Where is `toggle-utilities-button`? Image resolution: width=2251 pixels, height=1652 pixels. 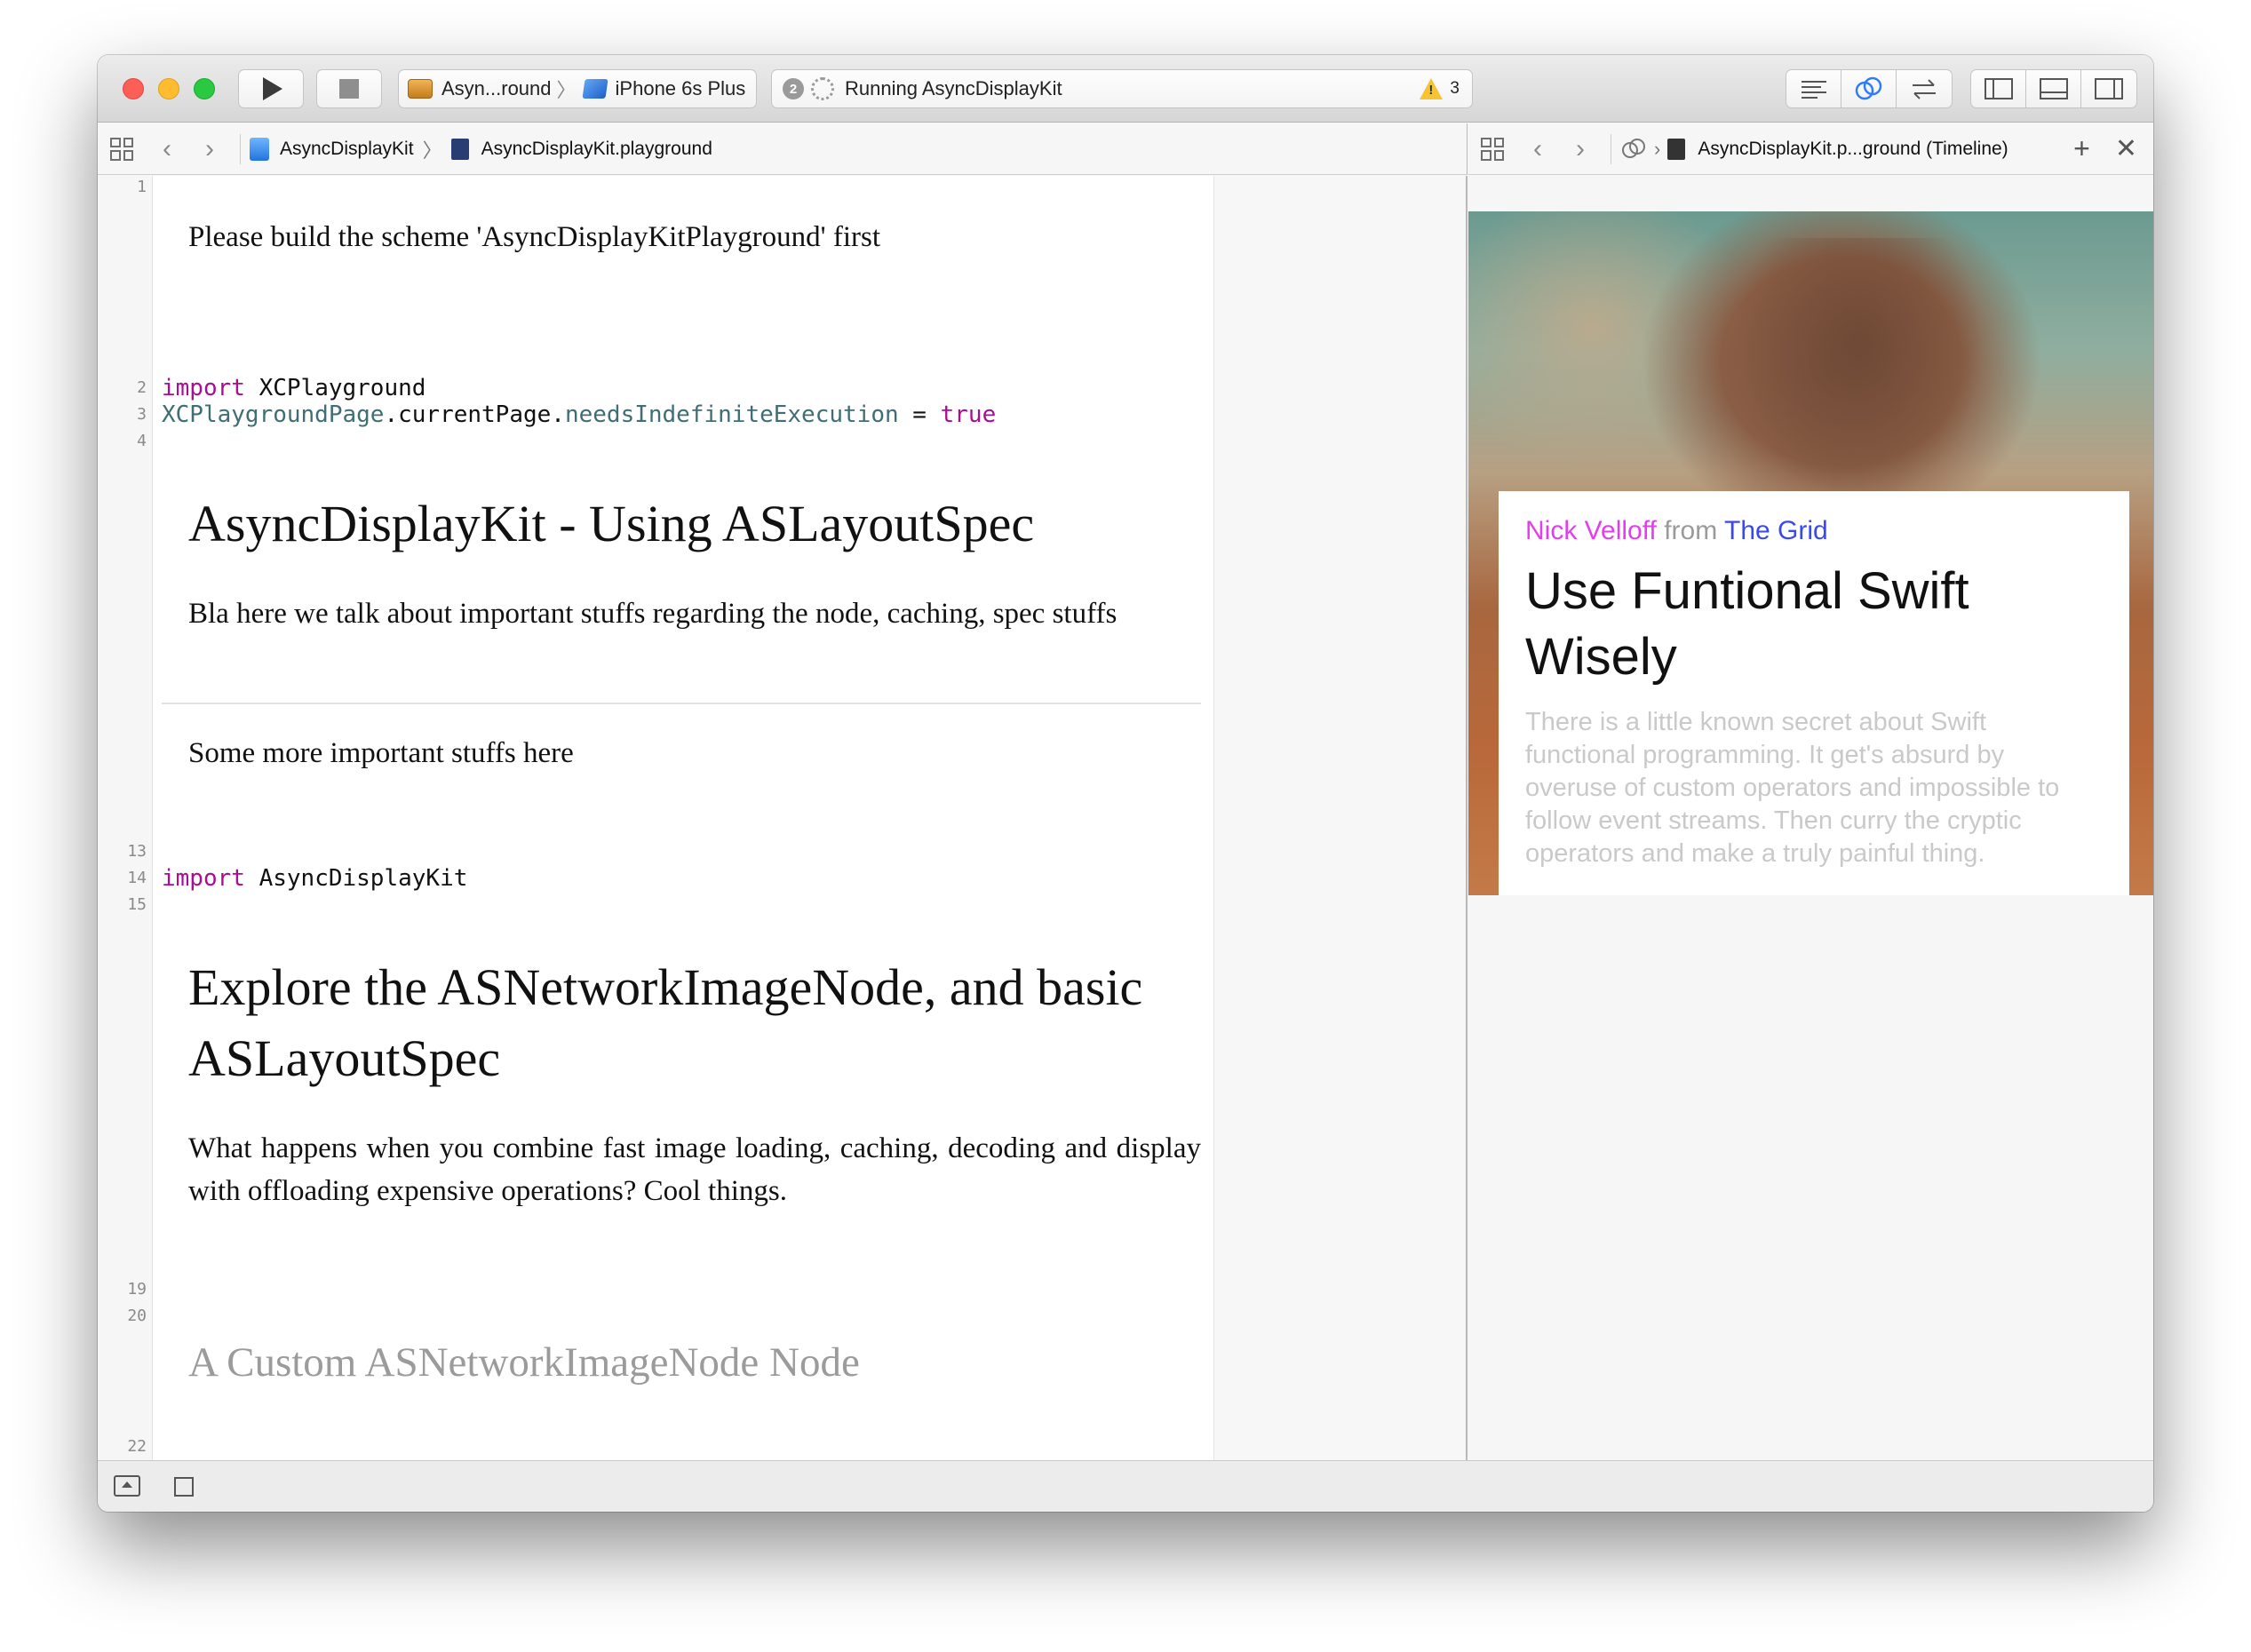 toggle-utilities-button is located at coordinates (2108, 88).